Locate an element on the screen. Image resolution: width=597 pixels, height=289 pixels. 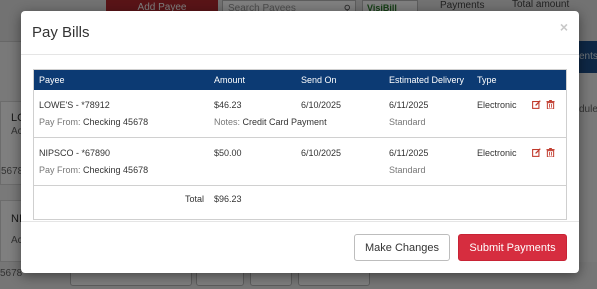
column-header-type: Type is located at coordinates (487, 80).